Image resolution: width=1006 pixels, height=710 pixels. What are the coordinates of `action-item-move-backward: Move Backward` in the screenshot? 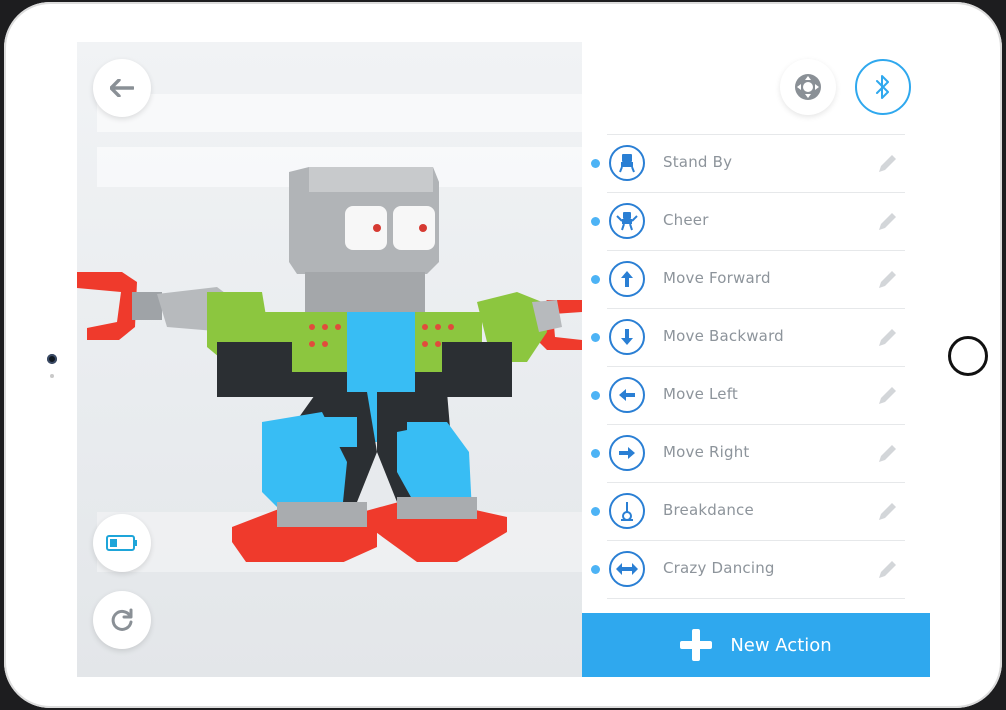 It's located at (756, 338).